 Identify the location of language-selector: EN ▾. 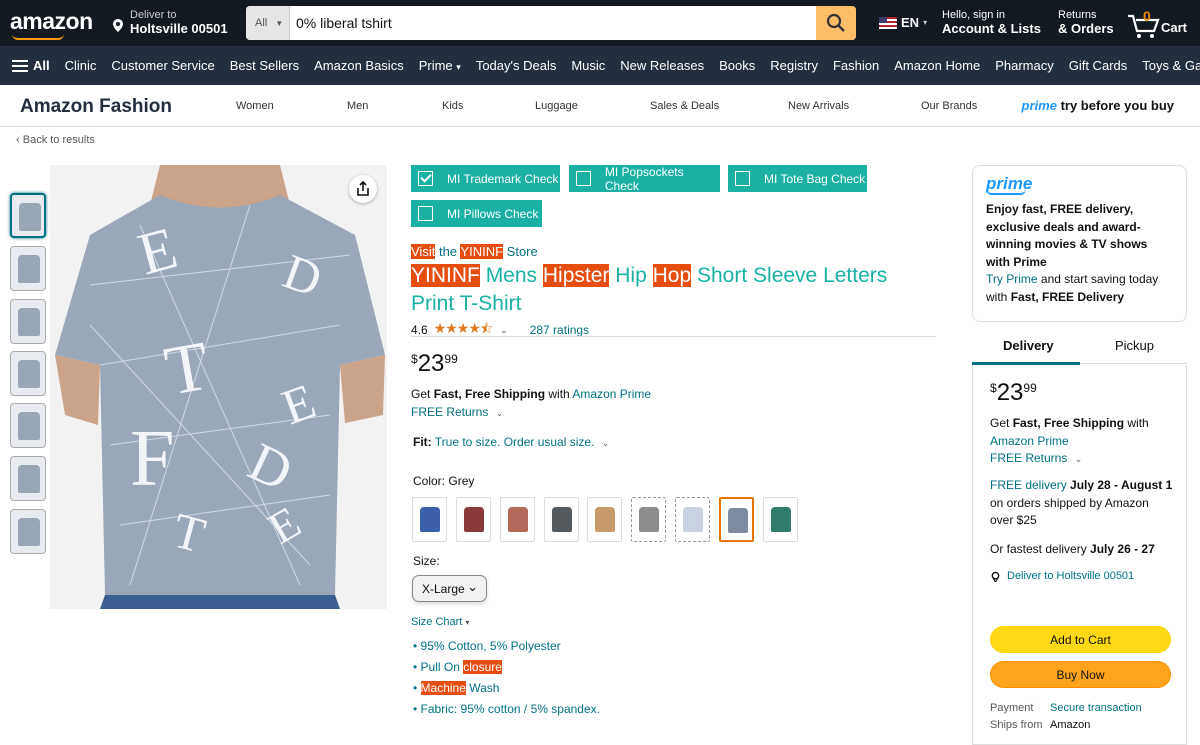
(903, 22).